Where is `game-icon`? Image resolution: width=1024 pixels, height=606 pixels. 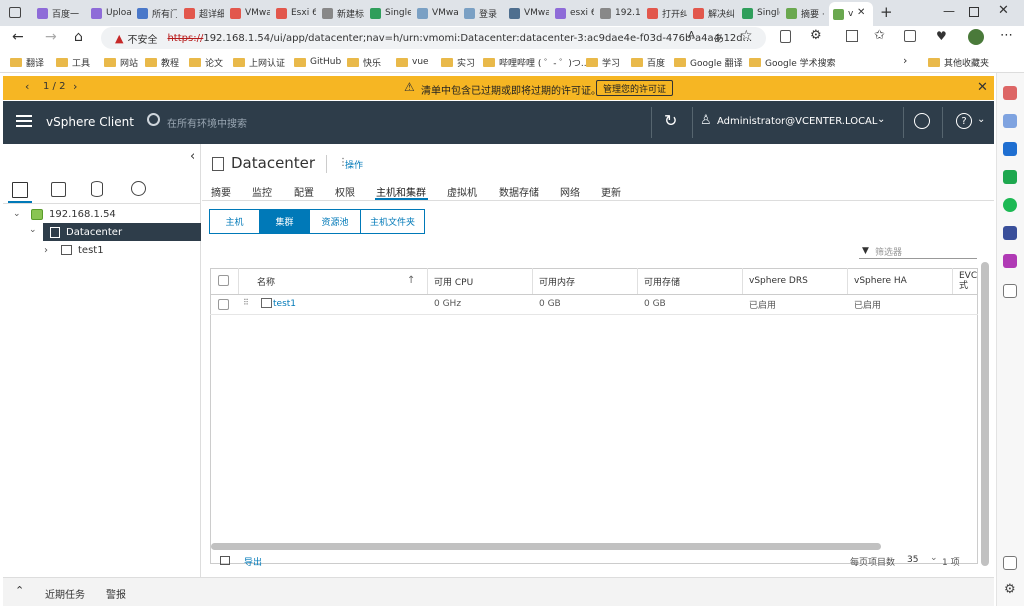
game-icon is located at coordinates (1010, 261).